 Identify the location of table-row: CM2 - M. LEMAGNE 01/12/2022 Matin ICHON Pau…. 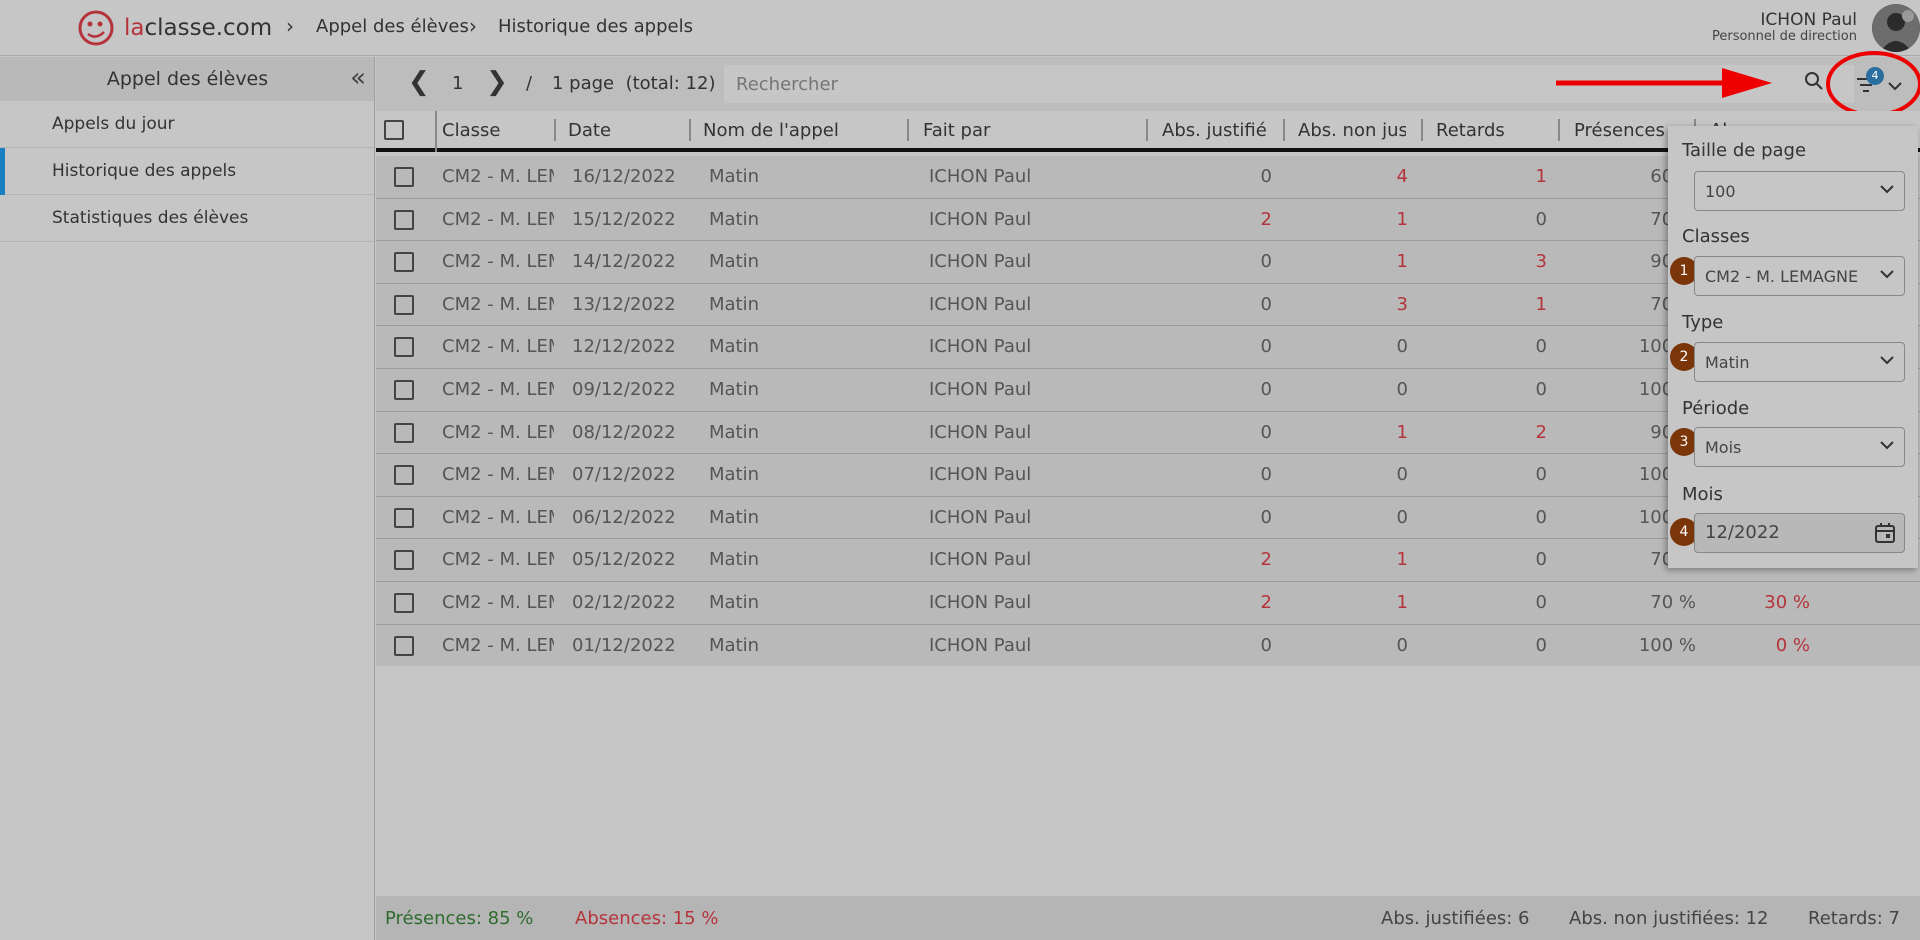
(1148, 646).